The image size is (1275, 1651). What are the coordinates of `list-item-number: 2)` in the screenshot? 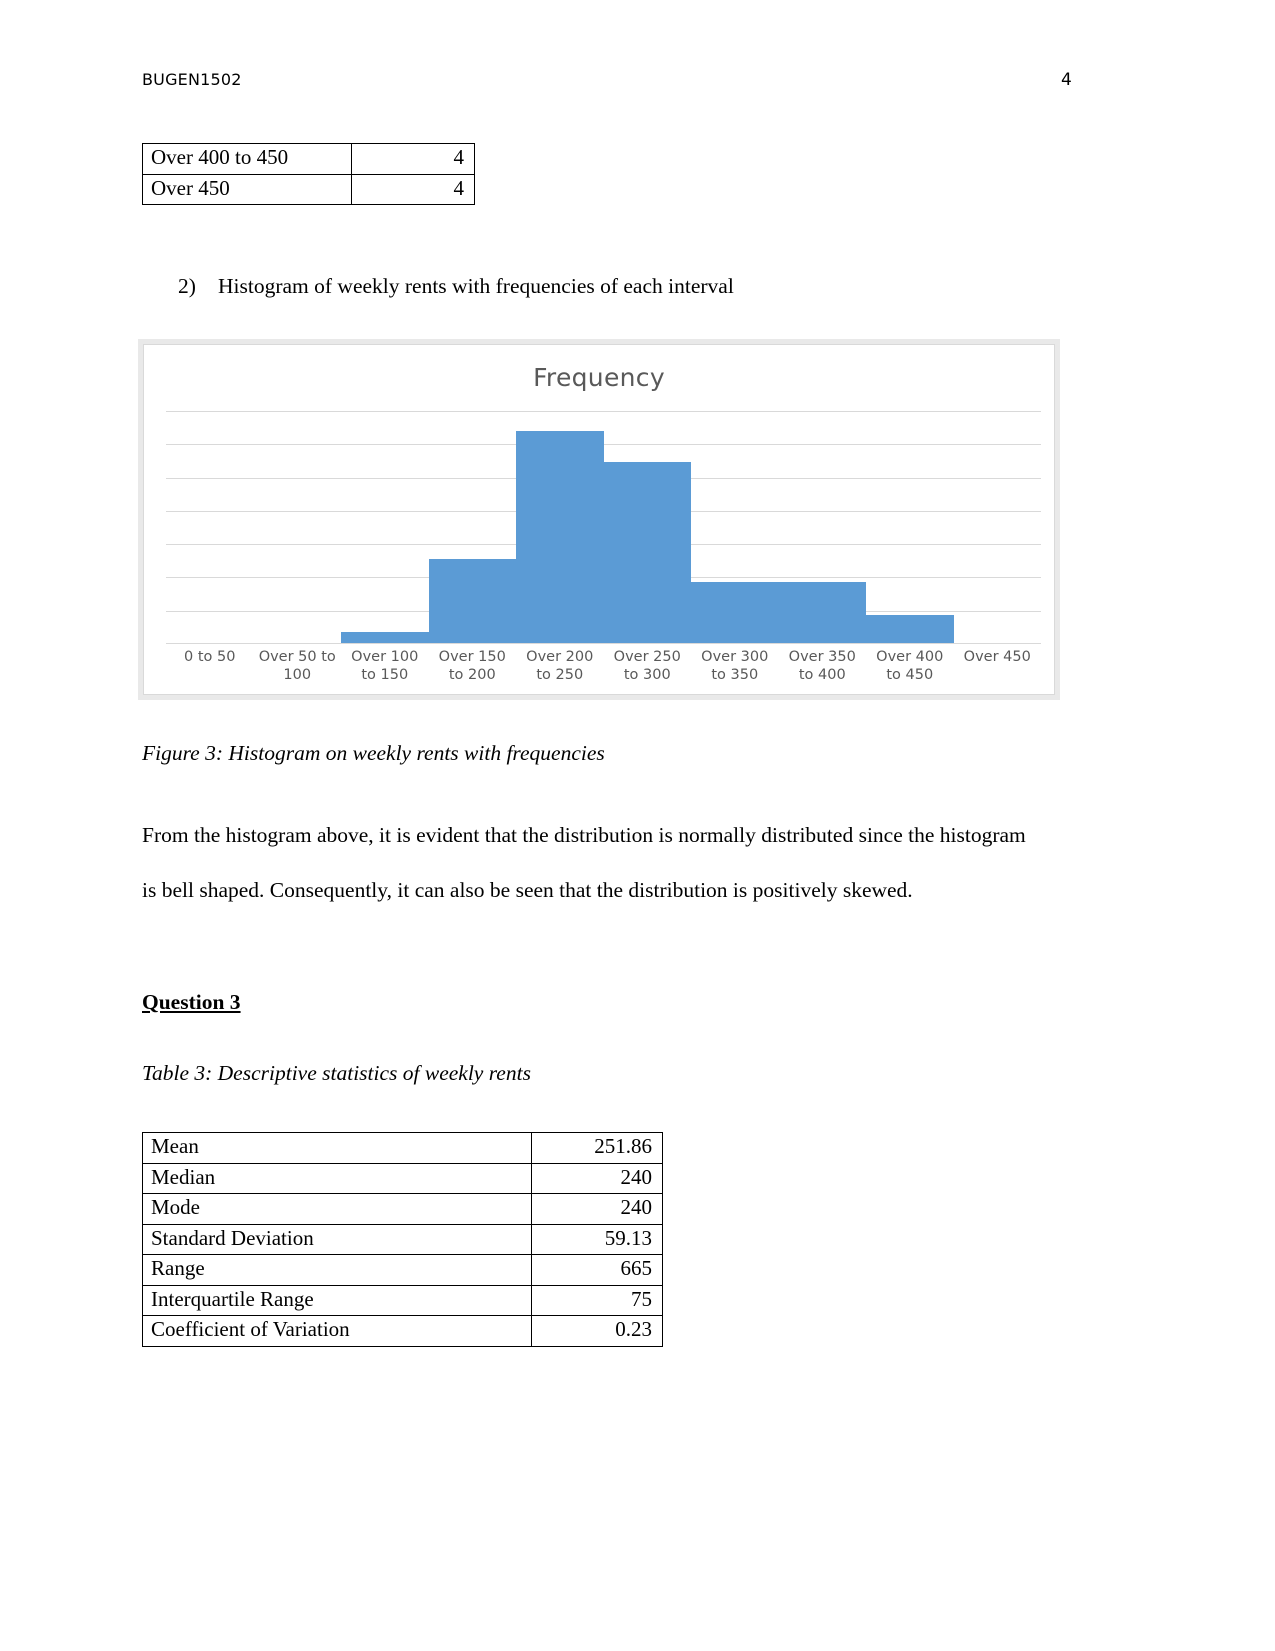 It's located at (187, 286).